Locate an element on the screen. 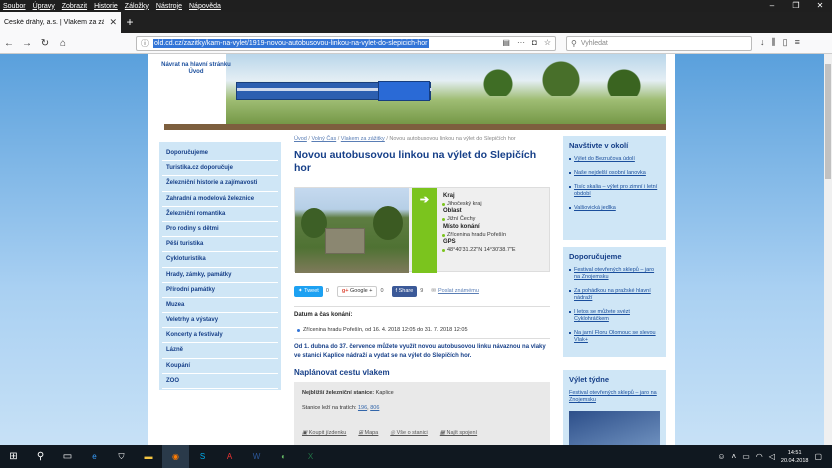 The image size is (832, 468). notifications-icon: ▢ is located at coordinates (818, 456).